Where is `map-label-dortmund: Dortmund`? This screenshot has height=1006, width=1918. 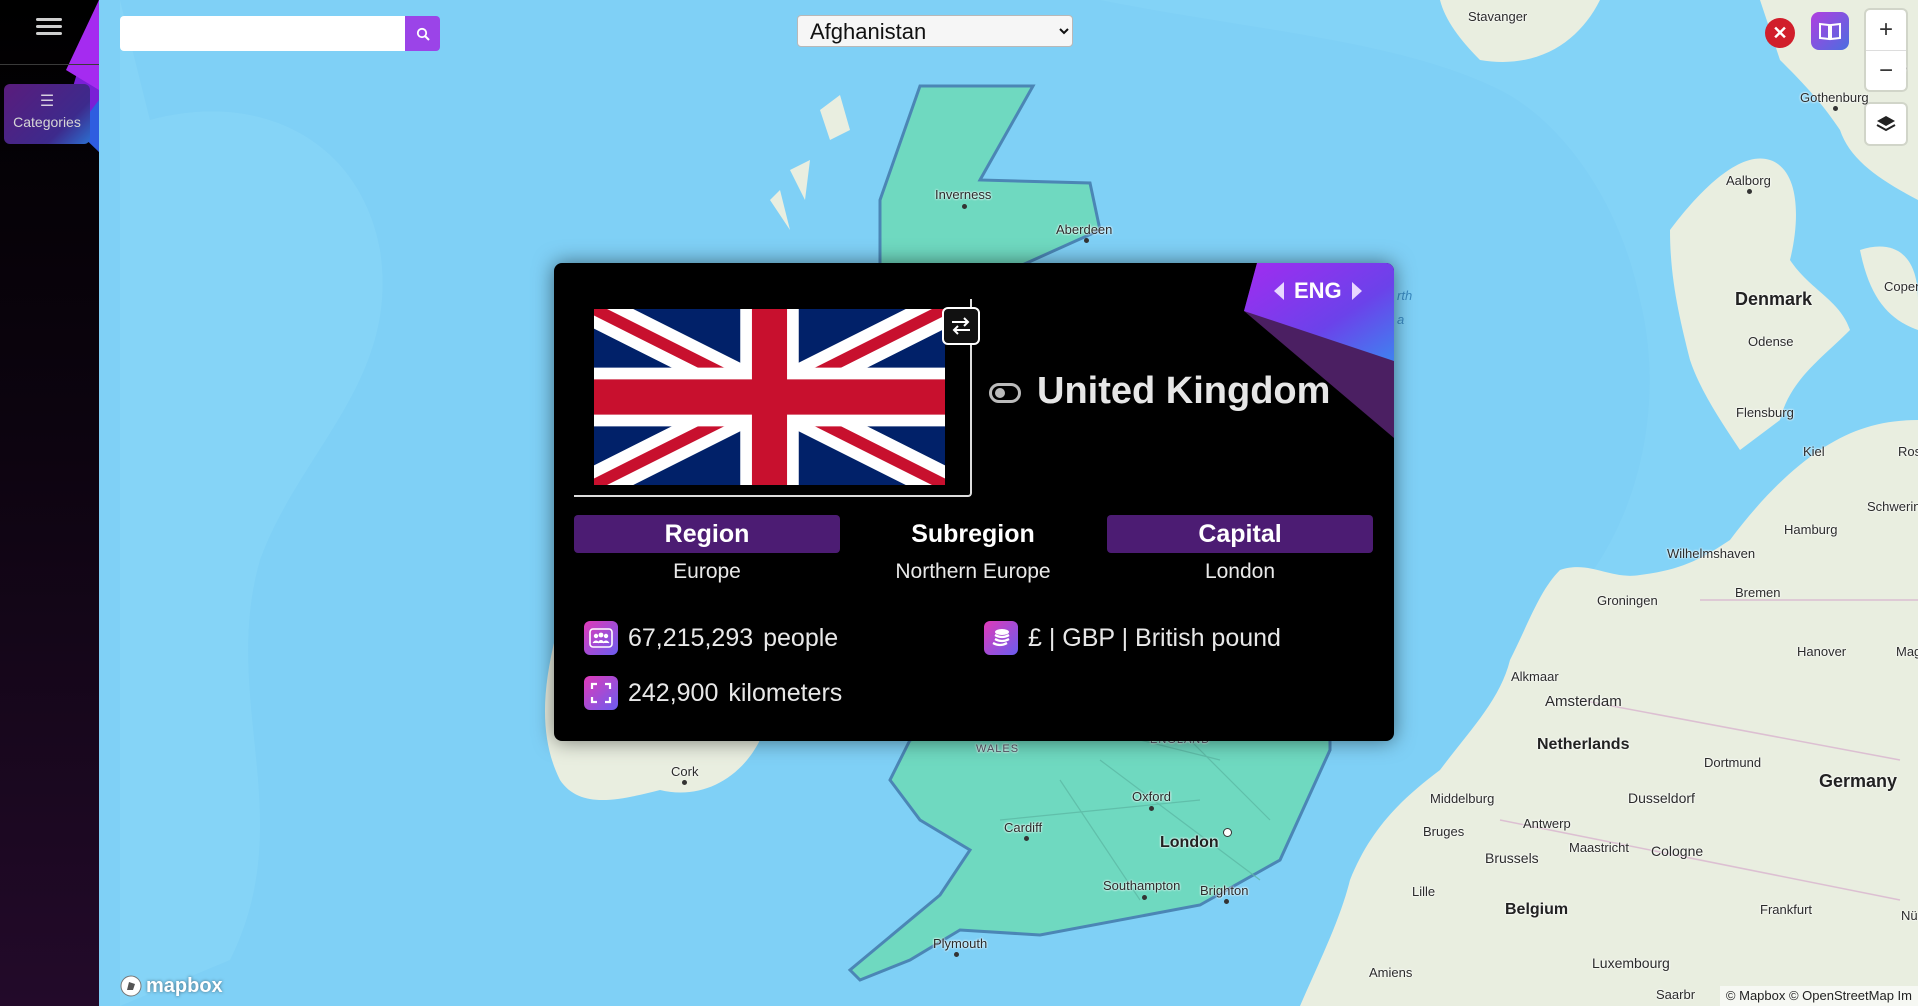 map-label-dortmund: Dortmund is located at coordinates (1733, 762).